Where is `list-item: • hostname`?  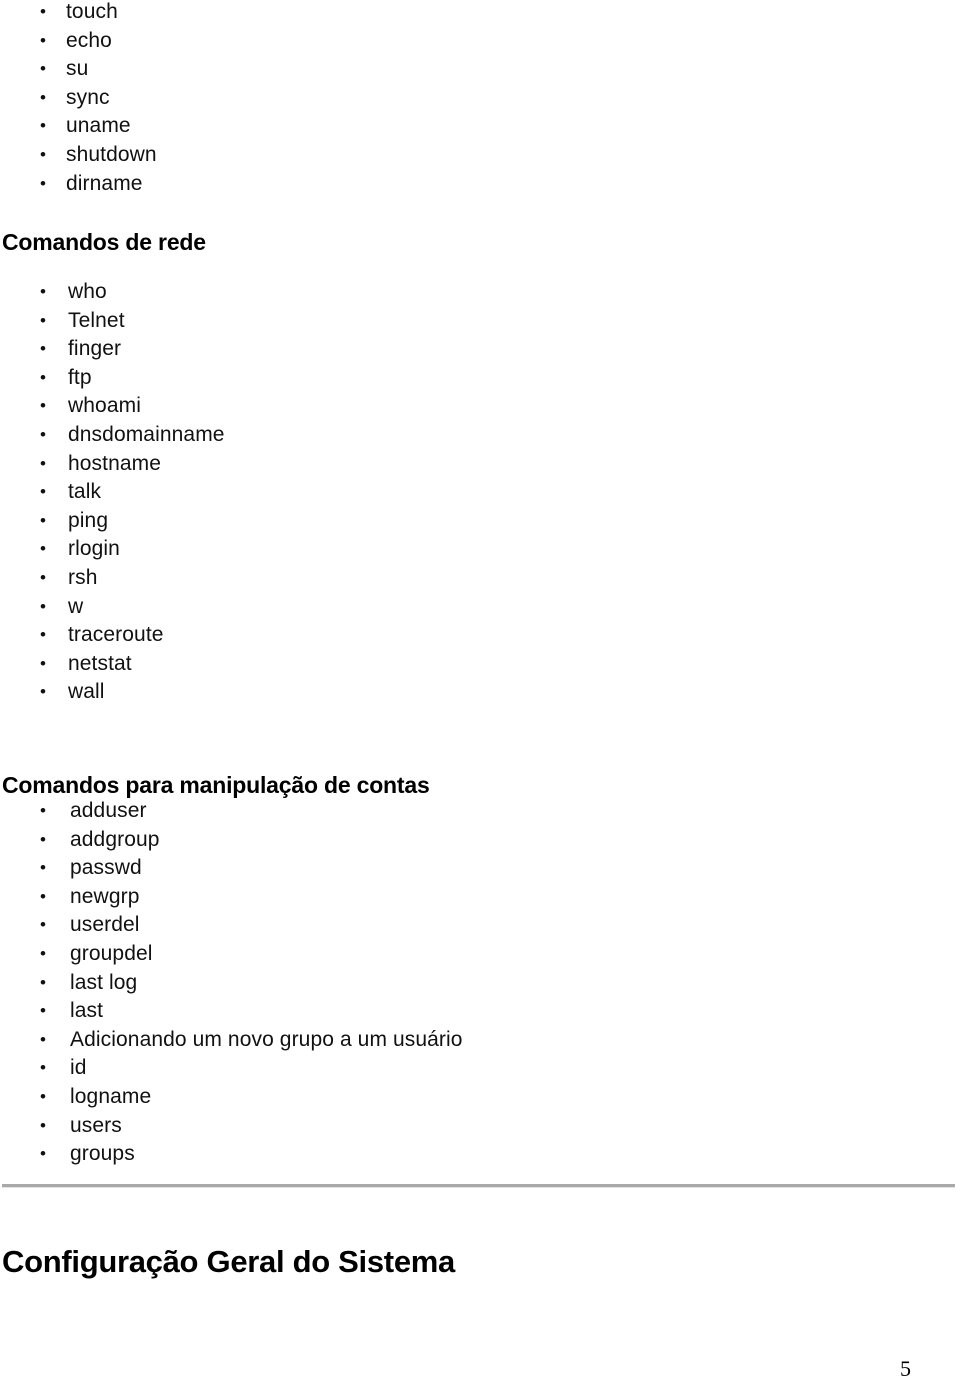
list-item: • hostname is located at coordinates (132, 464).